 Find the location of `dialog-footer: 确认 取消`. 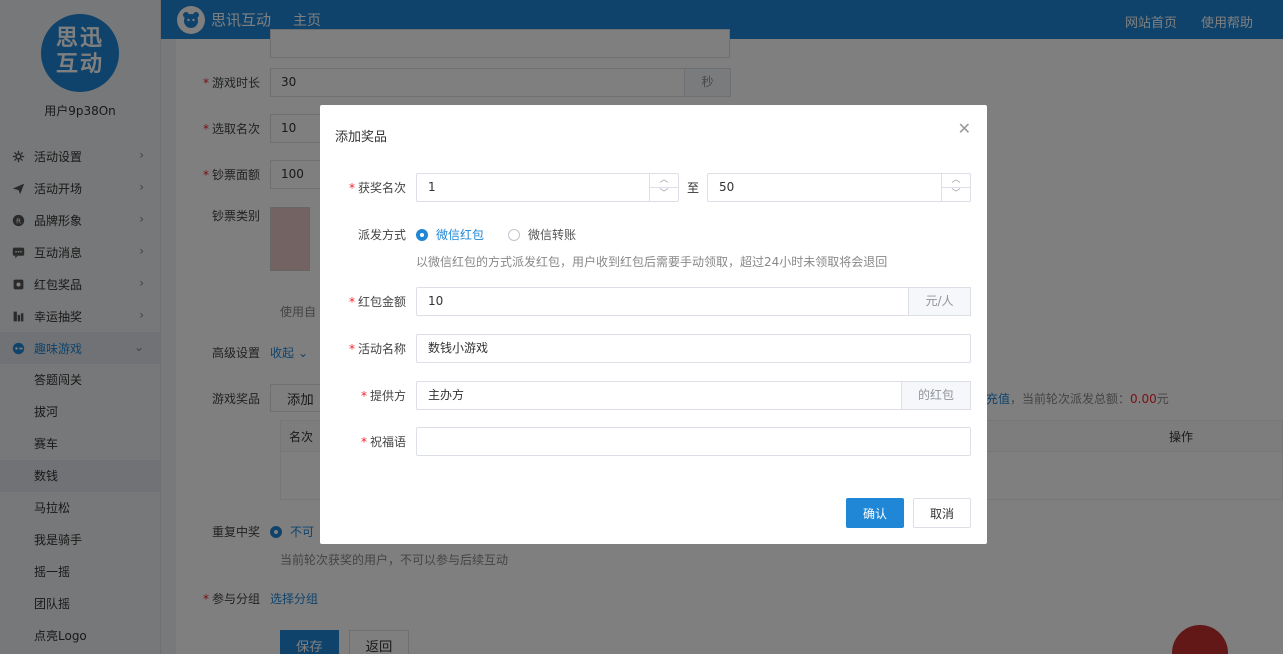

dialog-footer: 确认 取消 is located at coordinates (908, 513).